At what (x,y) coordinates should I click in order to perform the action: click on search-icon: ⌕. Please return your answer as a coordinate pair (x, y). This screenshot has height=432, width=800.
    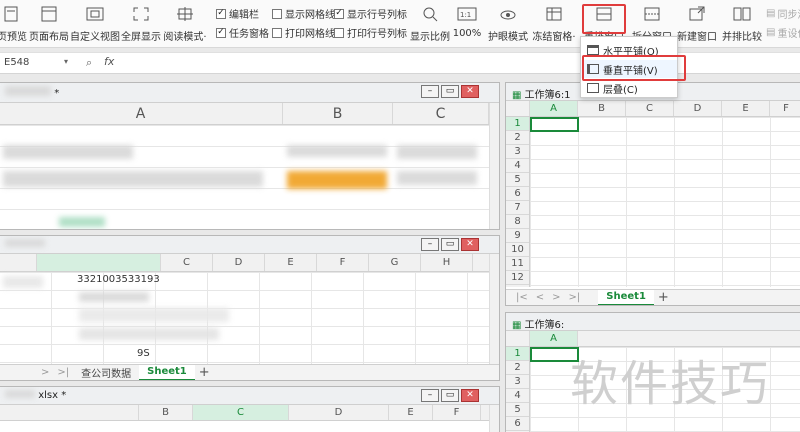
    Looking at the image, I should click on (89, 63).